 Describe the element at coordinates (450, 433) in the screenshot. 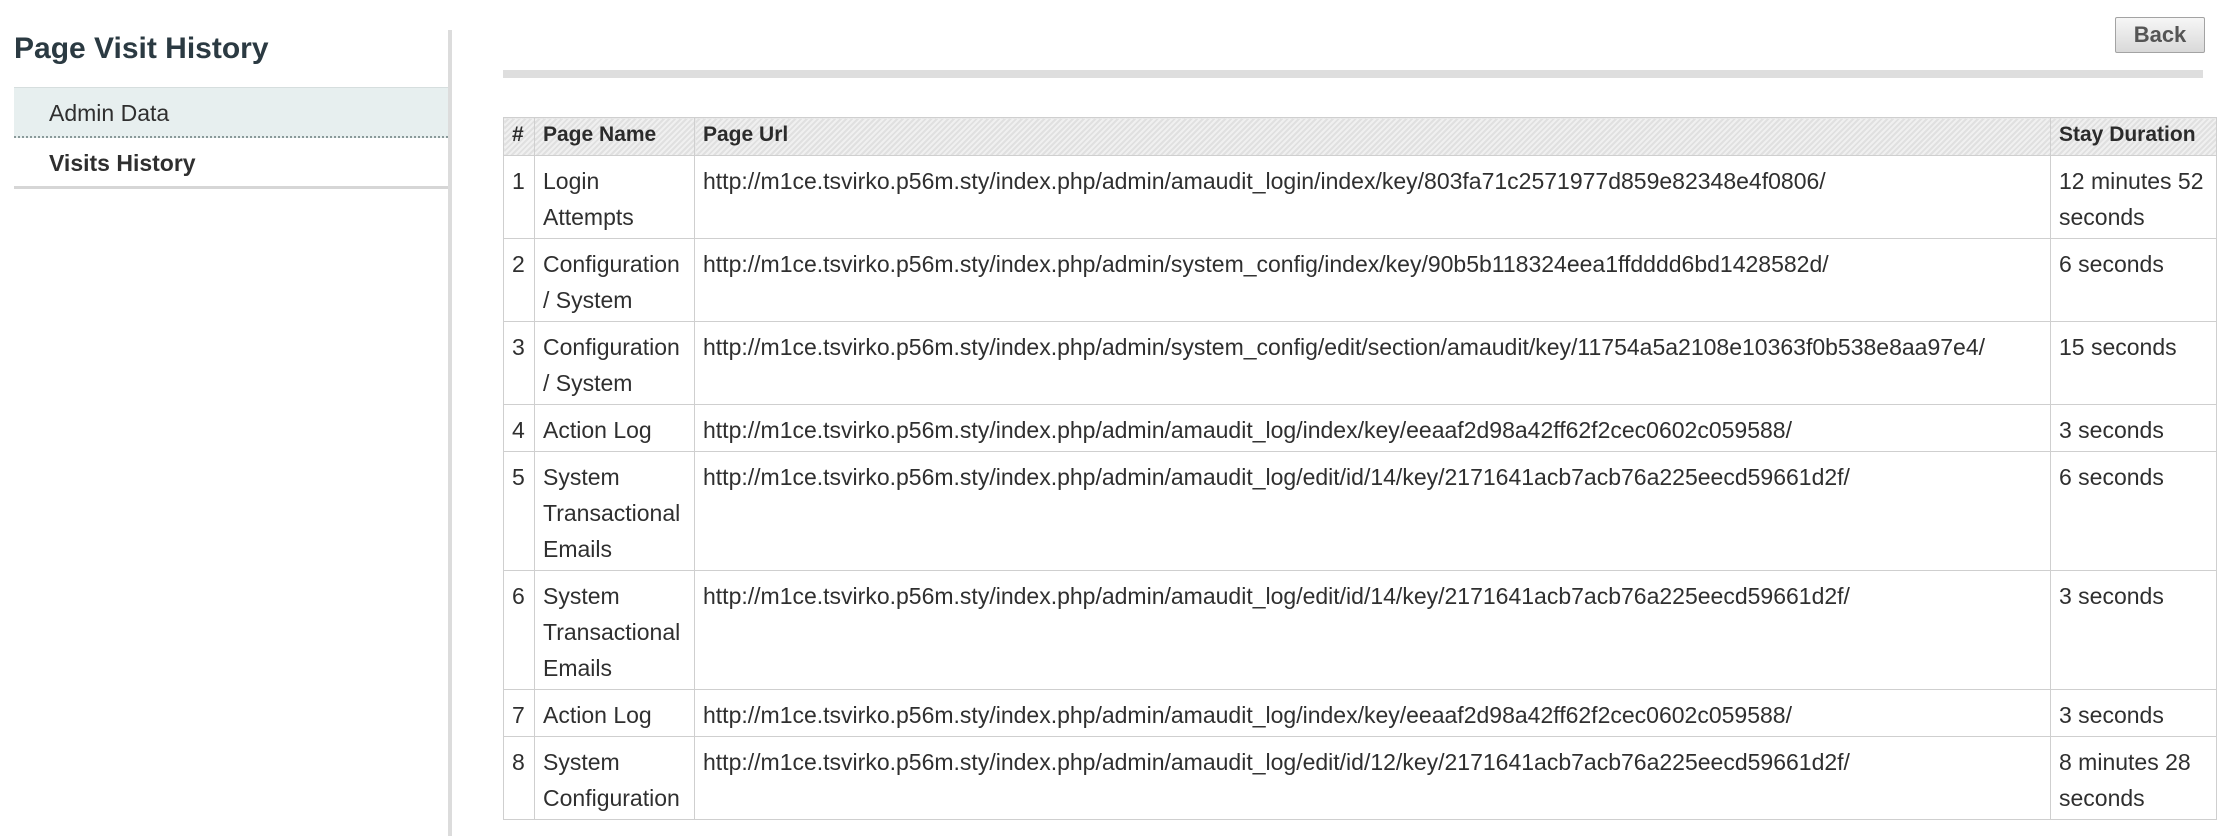

I see `sidebar-divider` at that location.